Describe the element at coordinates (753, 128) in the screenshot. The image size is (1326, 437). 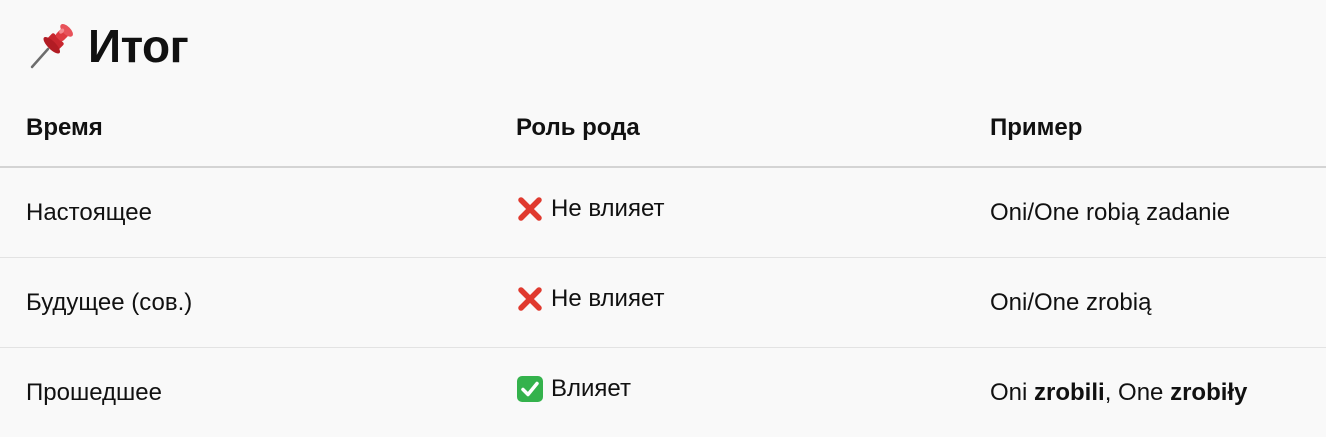
I see `column-header-gender-role: Роль рода` at that location.